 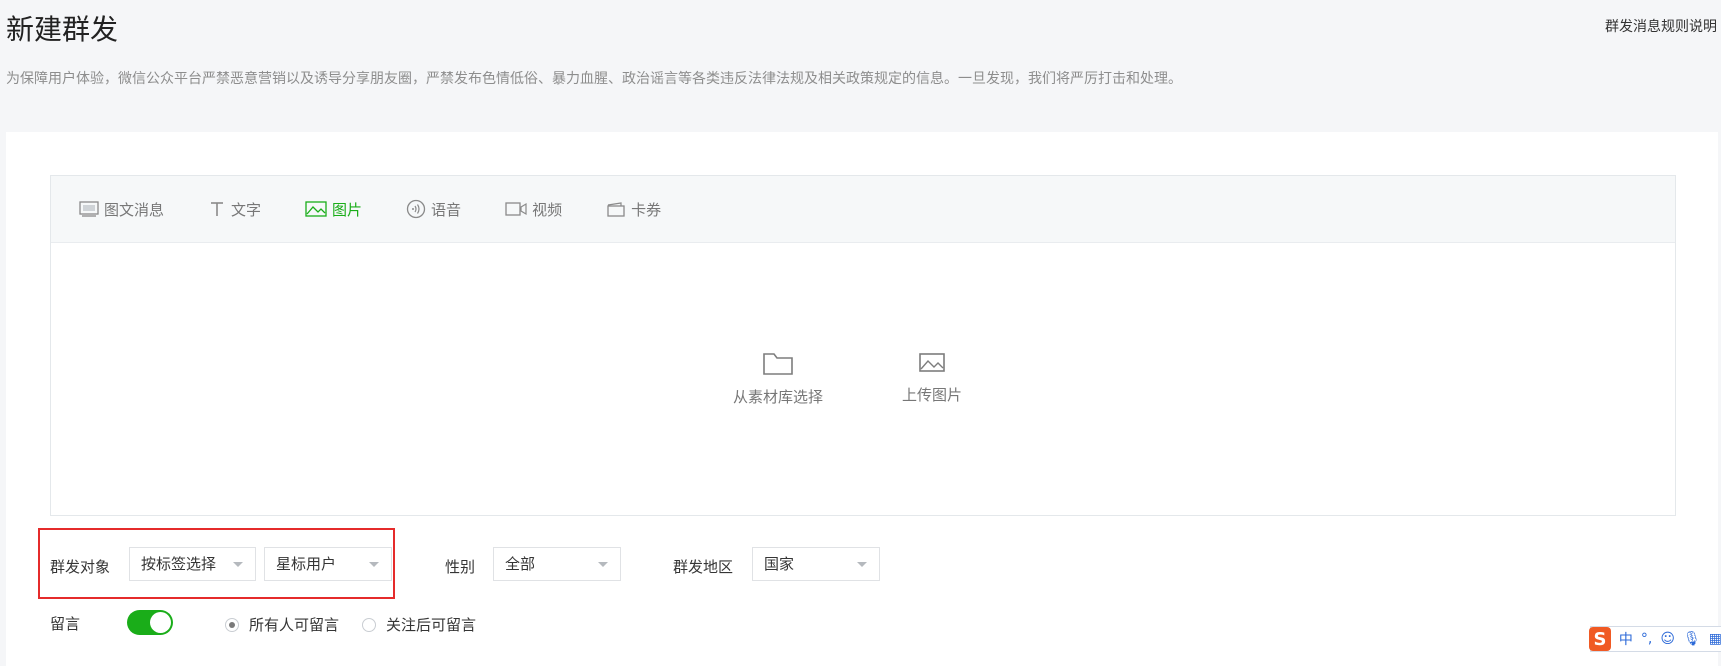 I want to click on tab-label: 视频, so click(x=547, y=209).